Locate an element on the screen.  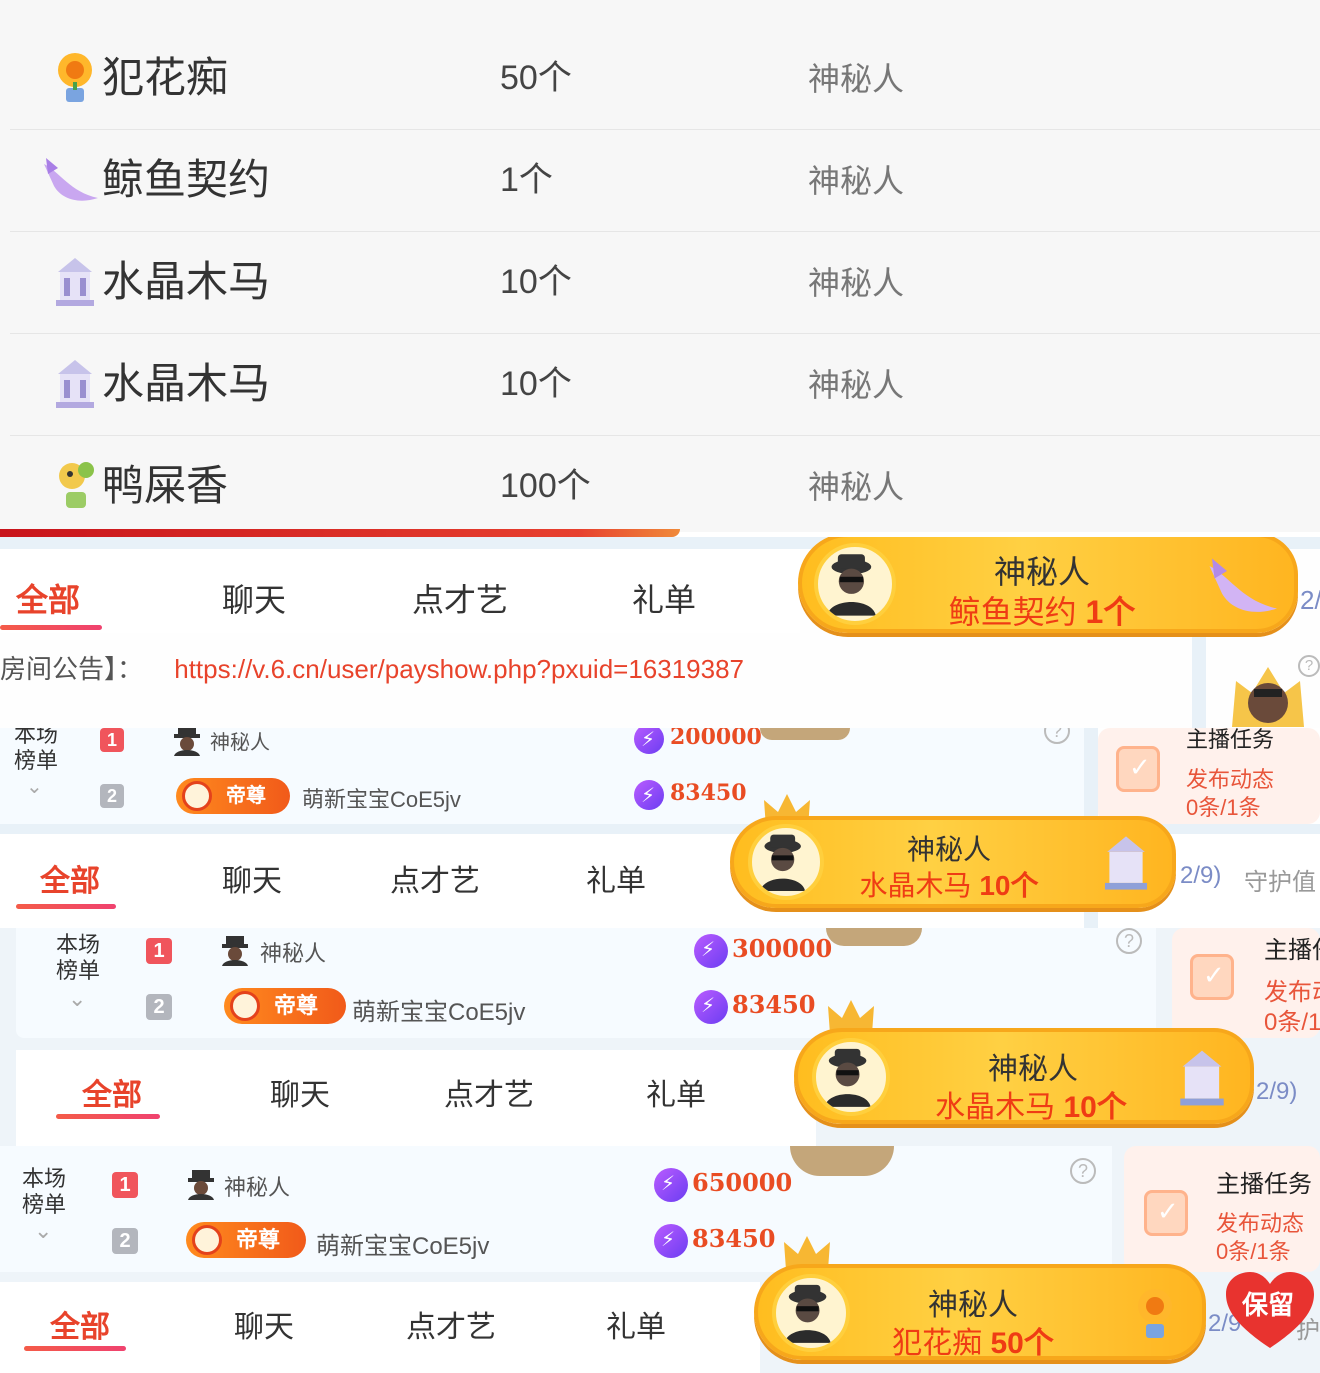
rank-score: 650000 is located at coordinates (742, 1182).